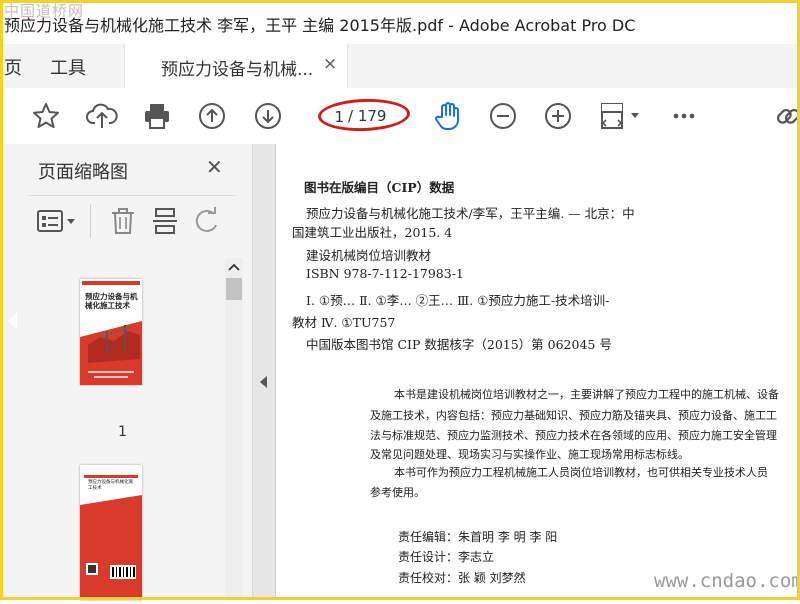 The height and width of the screenshot is (604, 800). What do you see at coordinates (46, 116) in the screenshot?
I see `star-icon` at bounding box center [46, 116].